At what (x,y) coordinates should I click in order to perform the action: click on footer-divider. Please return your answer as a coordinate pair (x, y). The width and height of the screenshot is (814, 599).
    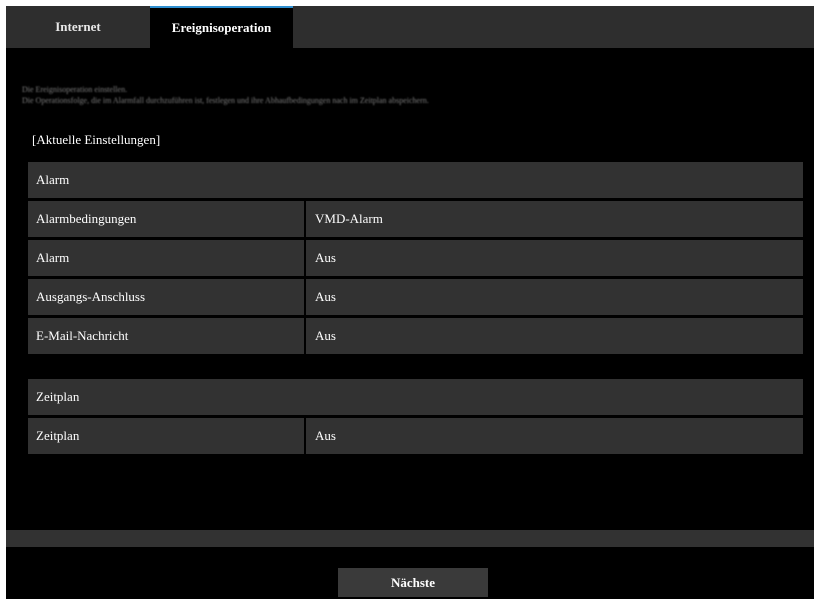
    Looking at the image, I should click on (410, 538).